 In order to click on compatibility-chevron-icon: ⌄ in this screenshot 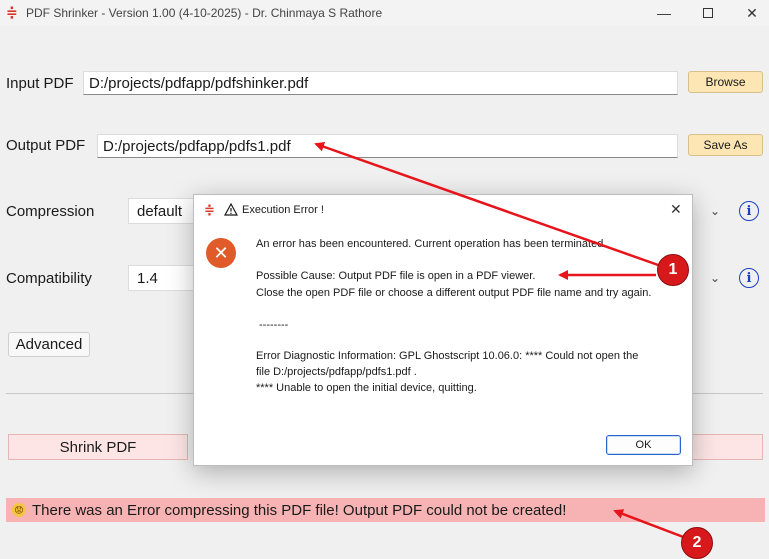, I will do `click(715, 278)`.